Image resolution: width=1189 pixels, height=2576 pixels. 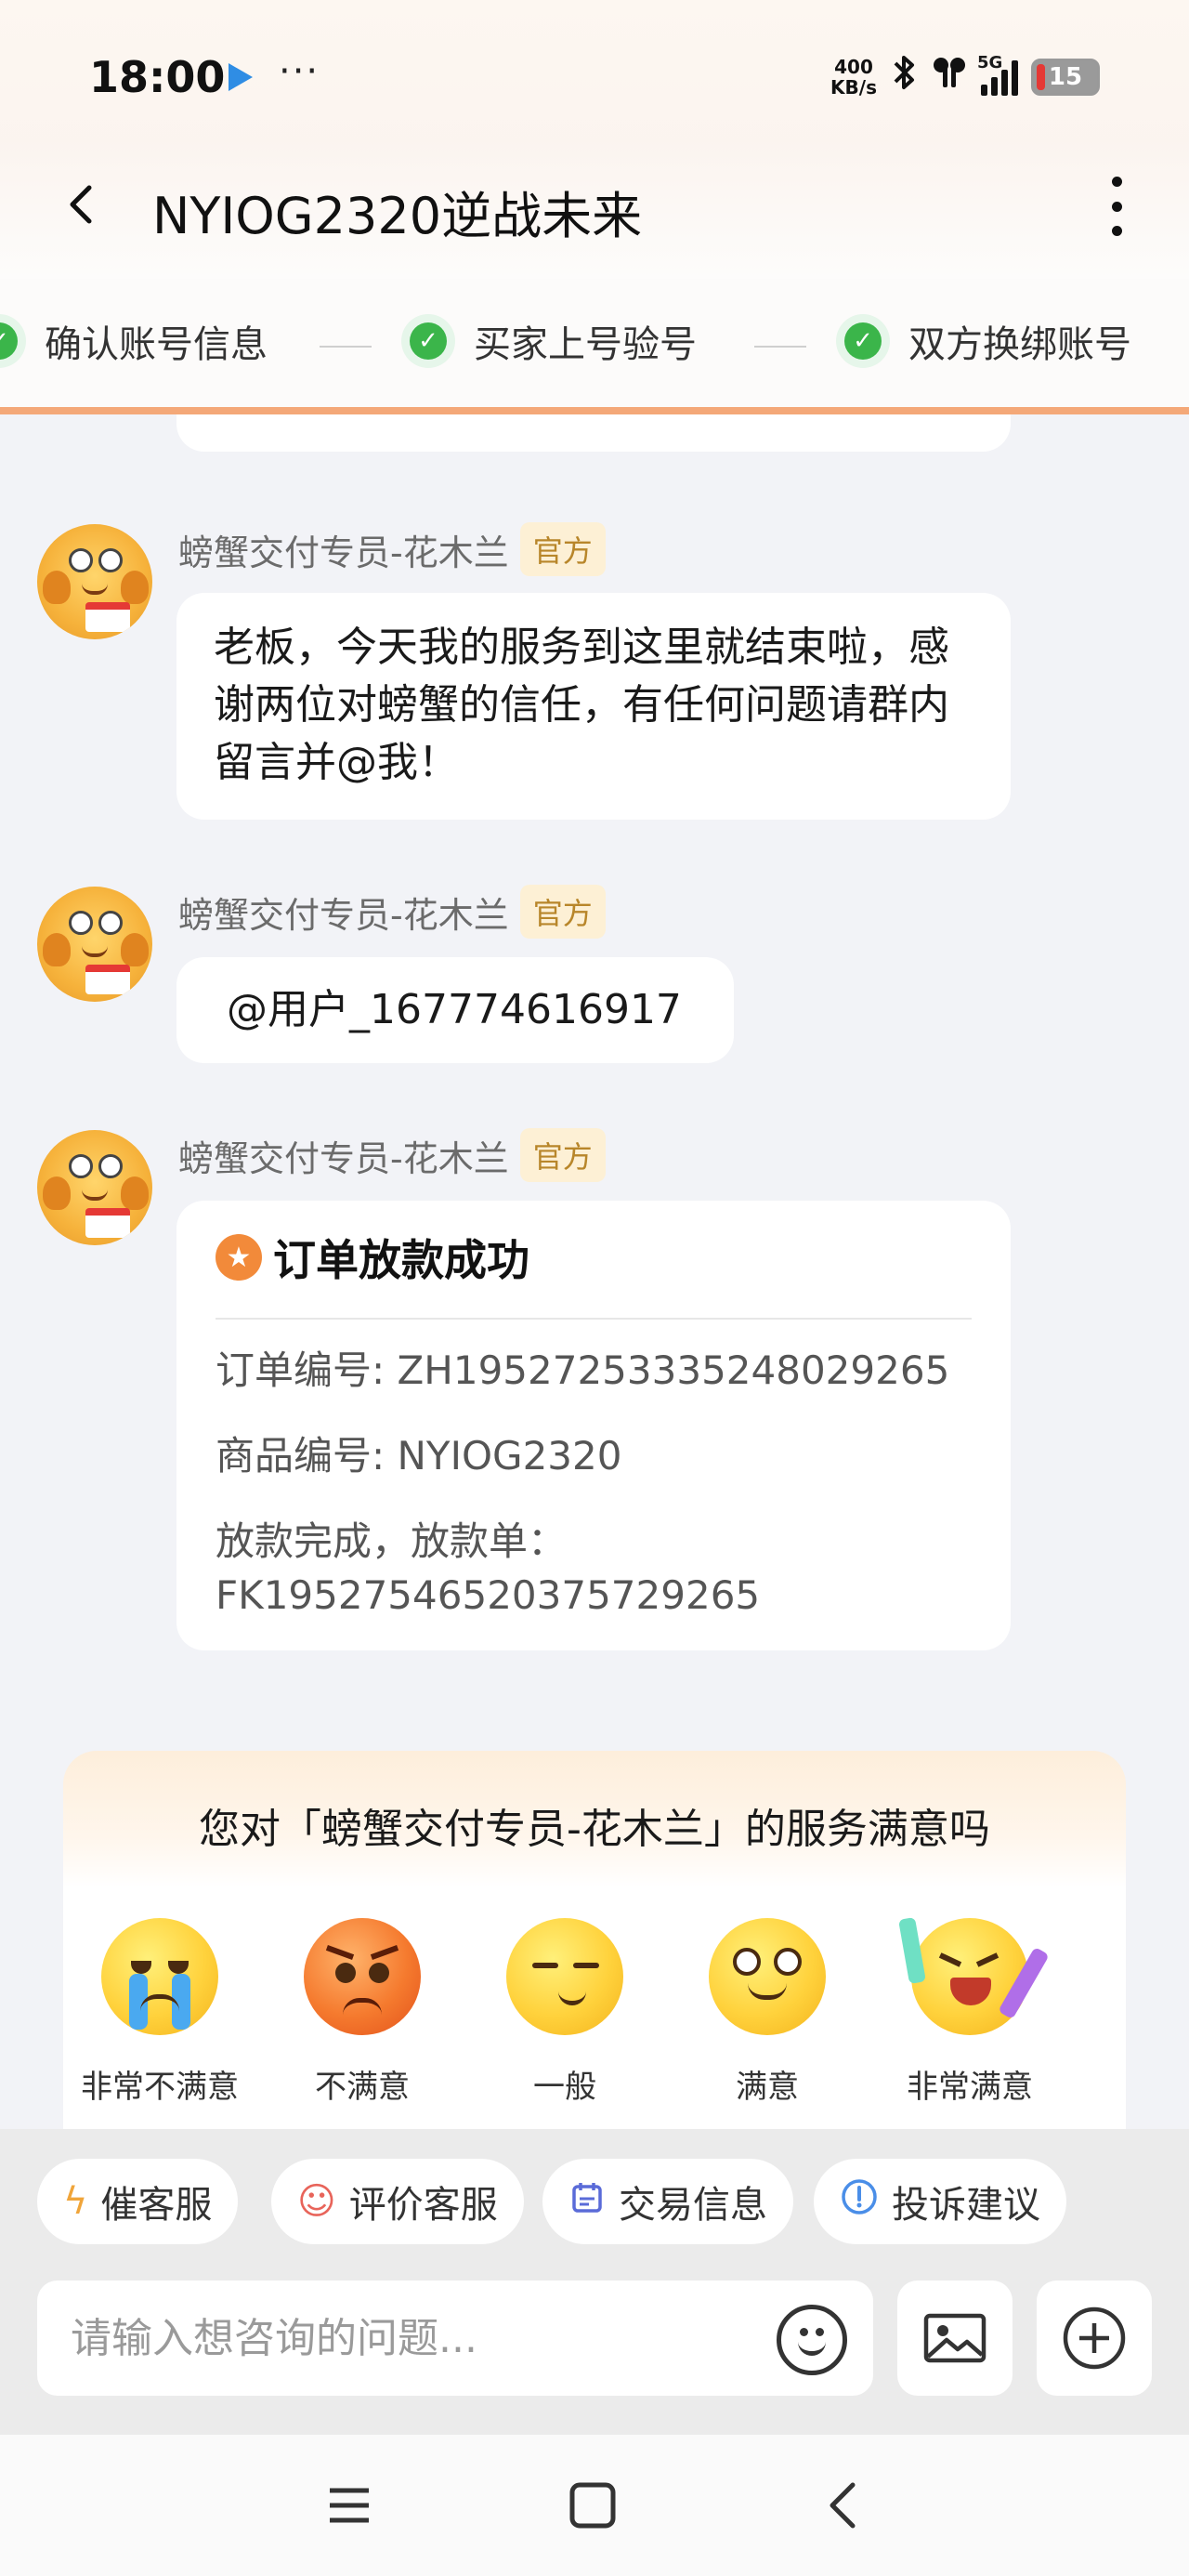 What do you see at coordinates (586, 344) in the screenshot?
I see `step-label: 买家上号验号` at bounding box center [586, 344].